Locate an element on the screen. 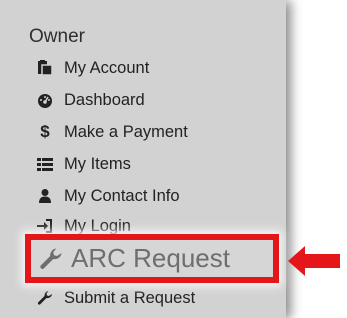  menu-item-my-items: My Items is located at coordinates (84, 164).